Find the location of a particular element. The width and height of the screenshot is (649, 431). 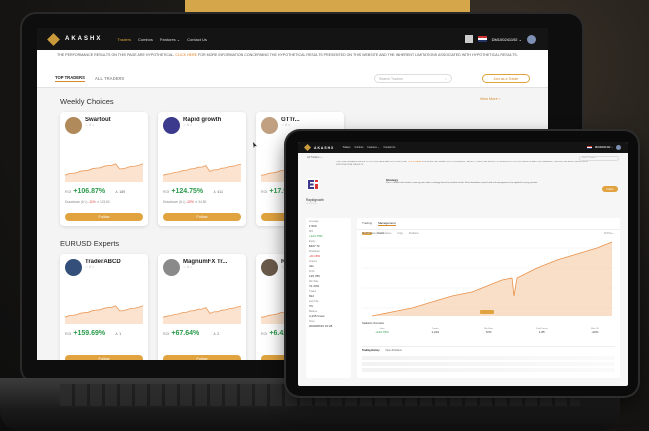

nav-features: Features ⌄ is located at coordinates (170, 39).